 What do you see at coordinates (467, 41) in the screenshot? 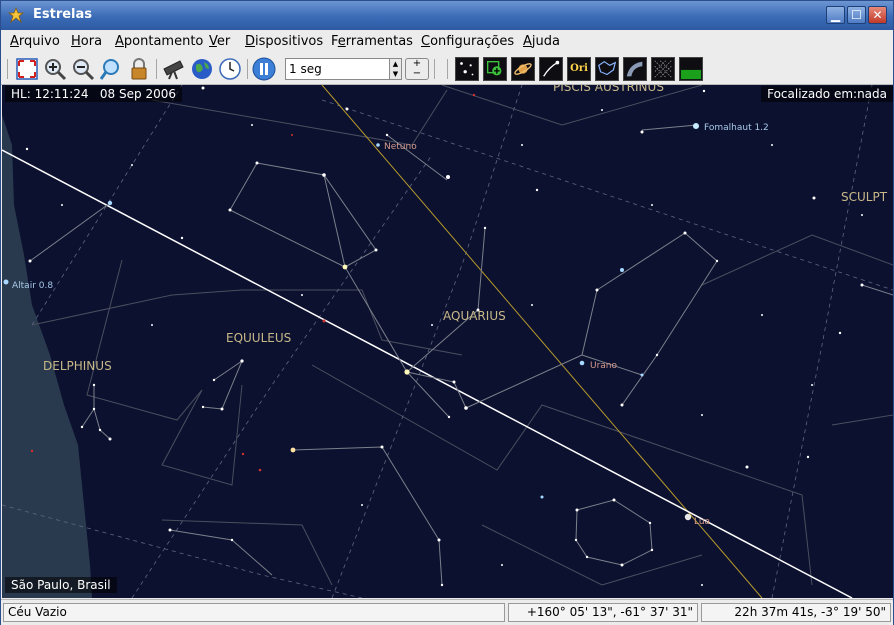
I see `menu-configuracoes: Configurações` at bounding box center [467, 41].